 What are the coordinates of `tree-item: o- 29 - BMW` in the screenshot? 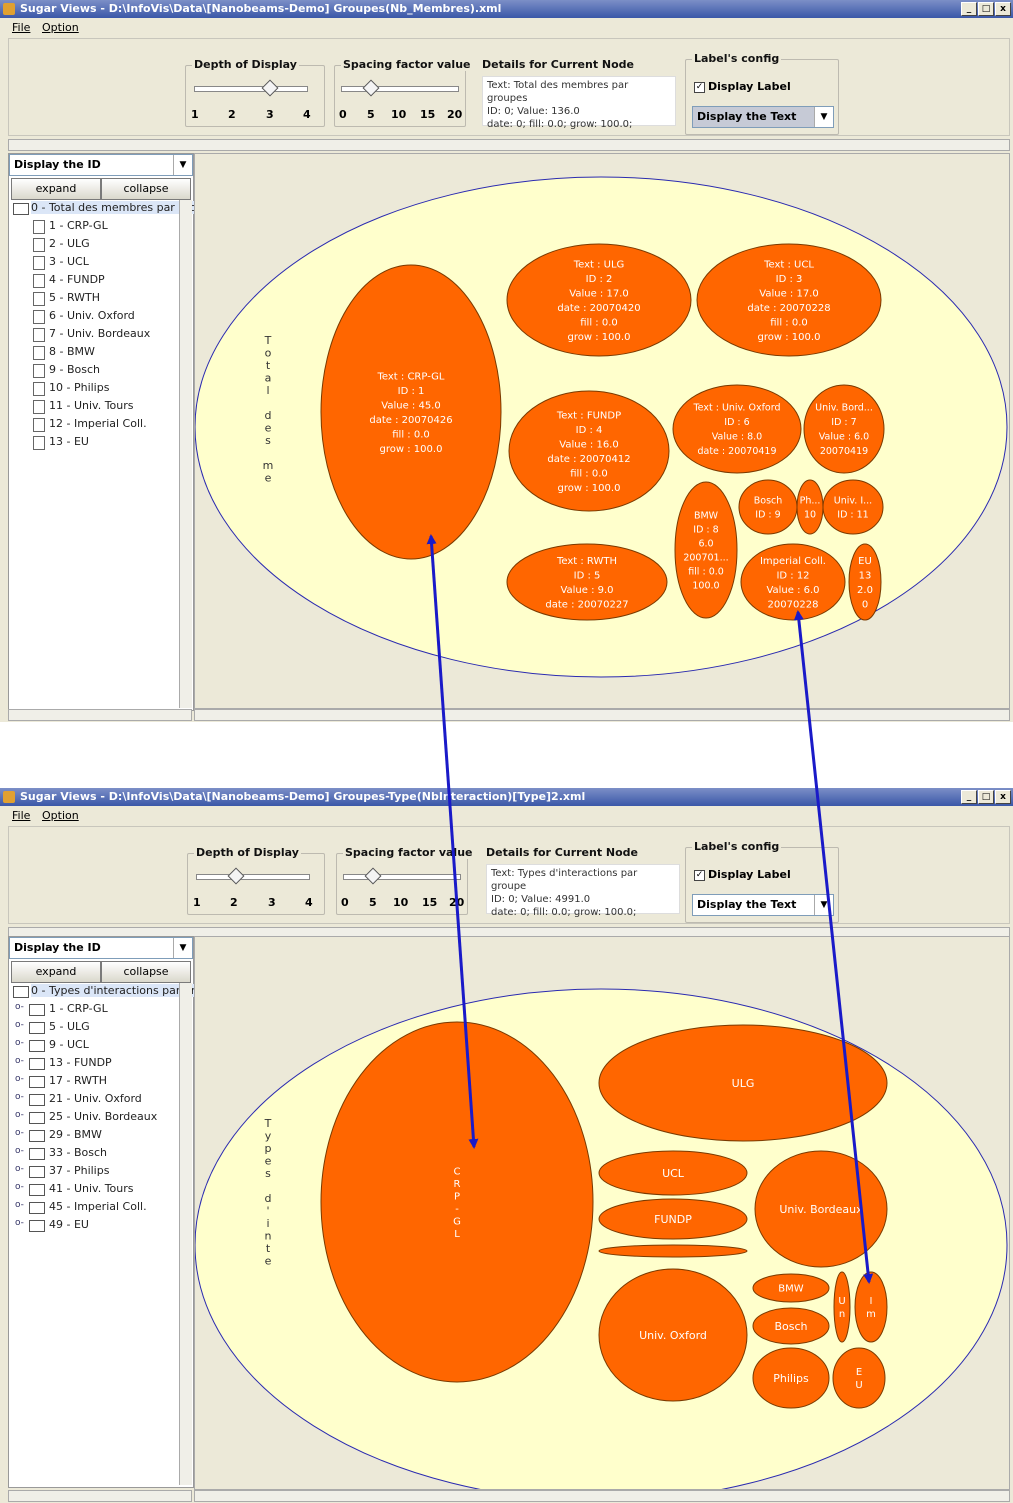 It's located at (95, 1136).